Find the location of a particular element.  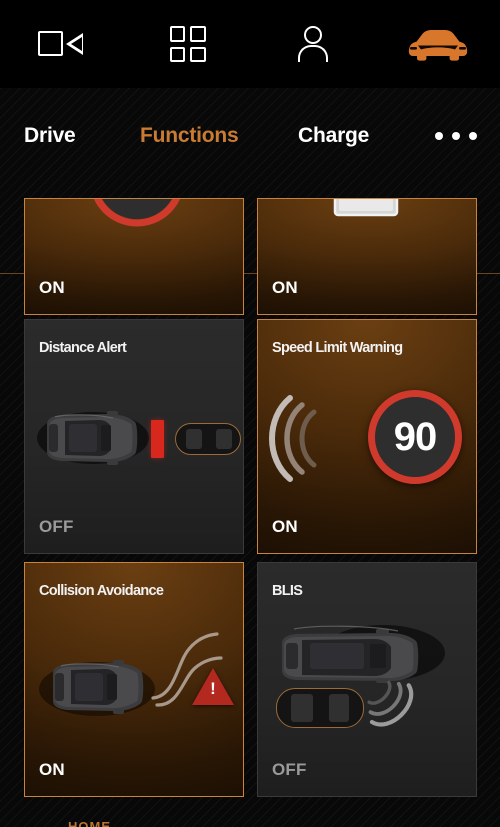

function-card-distance-alert: Distance Alert OFF is located at coordinates (134, 436).